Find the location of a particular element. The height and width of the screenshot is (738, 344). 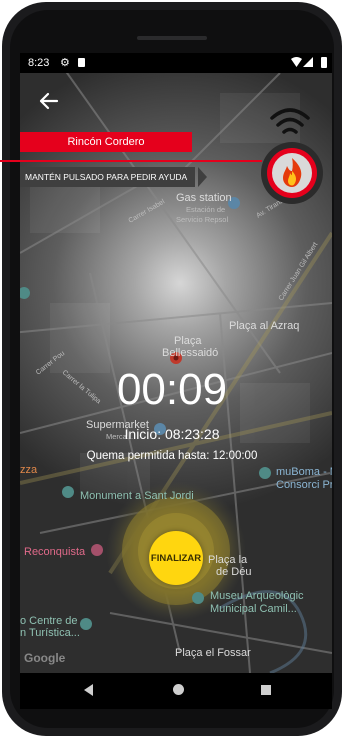

start-time: Inicio: 08:23:28 is located at coordinates (172, 434).